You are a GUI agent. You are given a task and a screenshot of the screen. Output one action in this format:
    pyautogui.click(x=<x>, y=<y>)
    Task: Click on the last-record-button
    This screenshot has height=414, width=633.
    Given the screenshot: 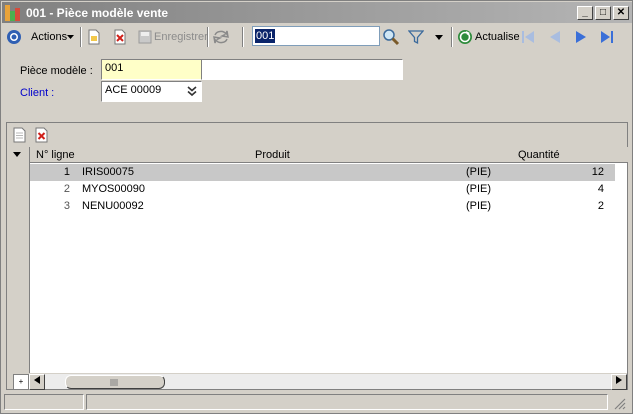 What is the action you would take?
    pyautogui.click(x=607, y=37)
    